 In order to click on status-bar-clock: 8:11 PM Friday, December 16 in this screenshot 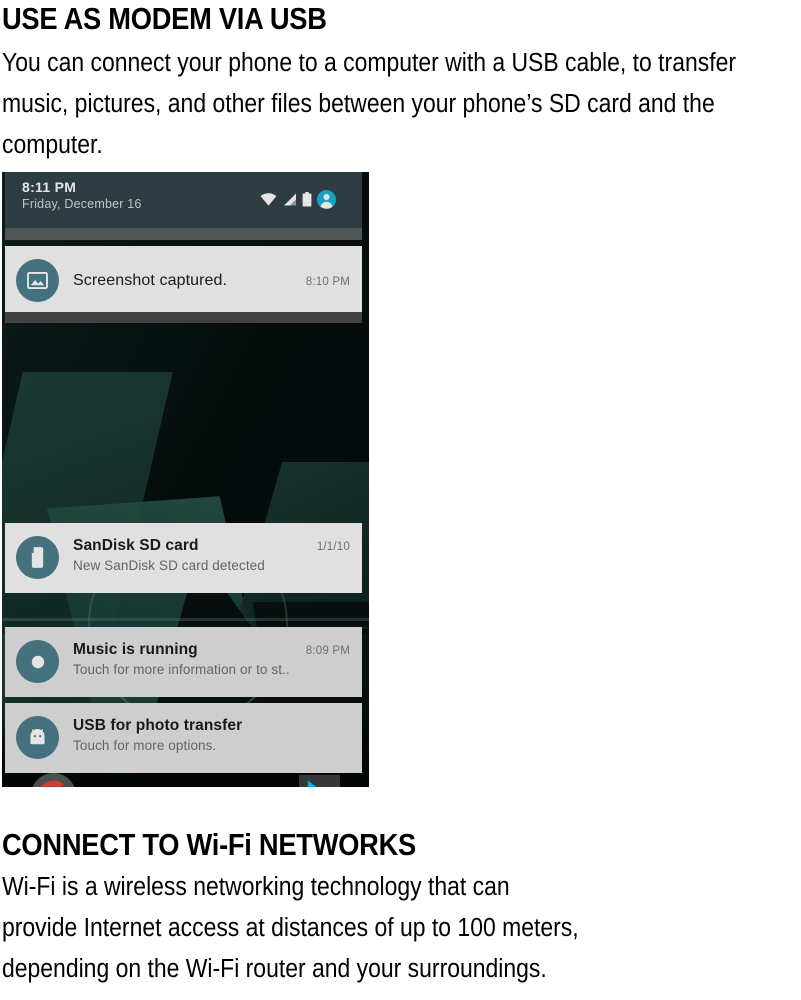, I will do `click(82, 195)`.